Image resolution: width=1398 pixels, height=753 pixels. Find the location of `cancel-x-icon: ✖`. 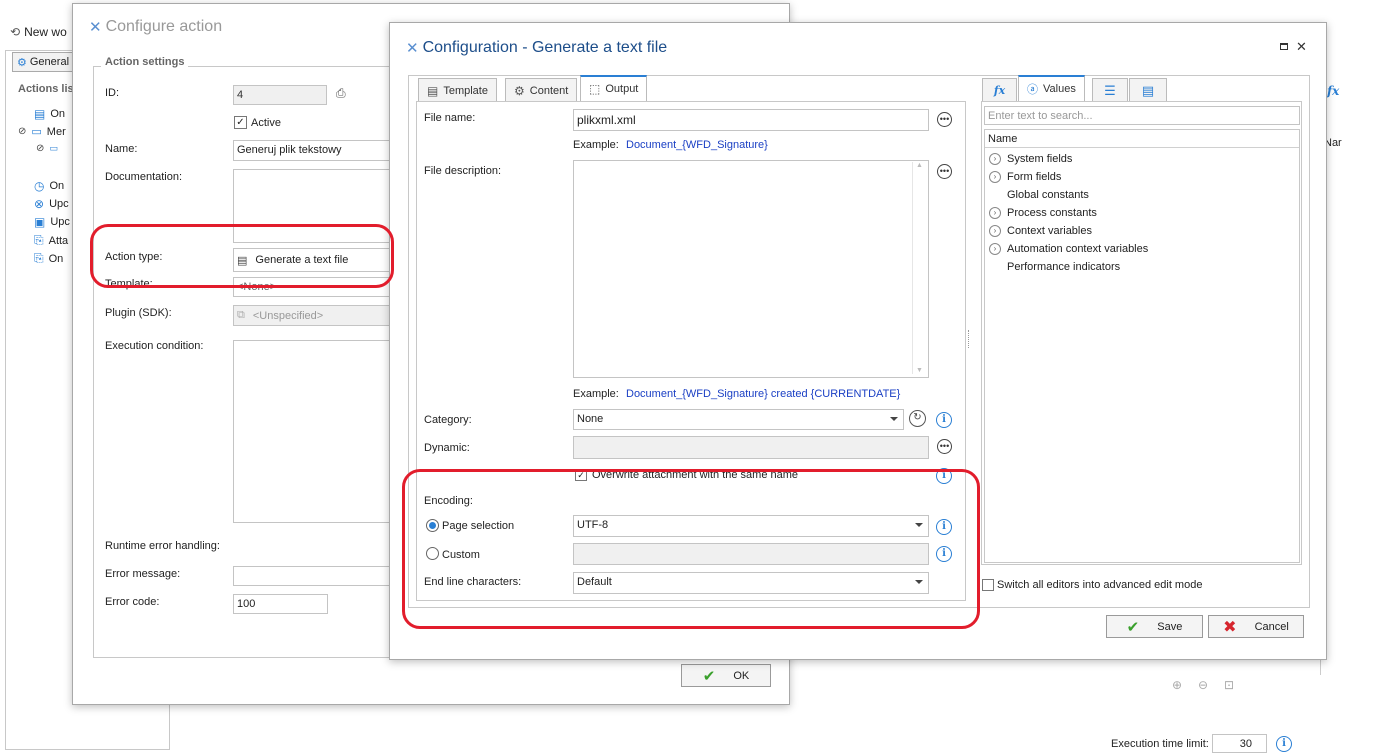

cancel-x-icon: ✖ is located at coordinates (1230, 627).